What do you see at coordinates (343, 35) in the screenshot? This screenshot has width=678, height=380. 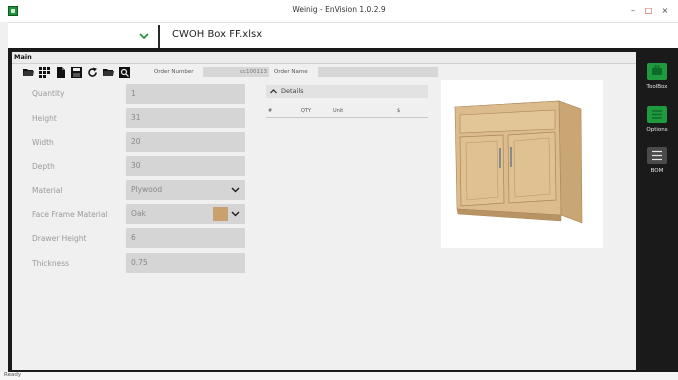 I see `file-bar: CWOH Box FF.xlsx` at bounding box center [343, 35].